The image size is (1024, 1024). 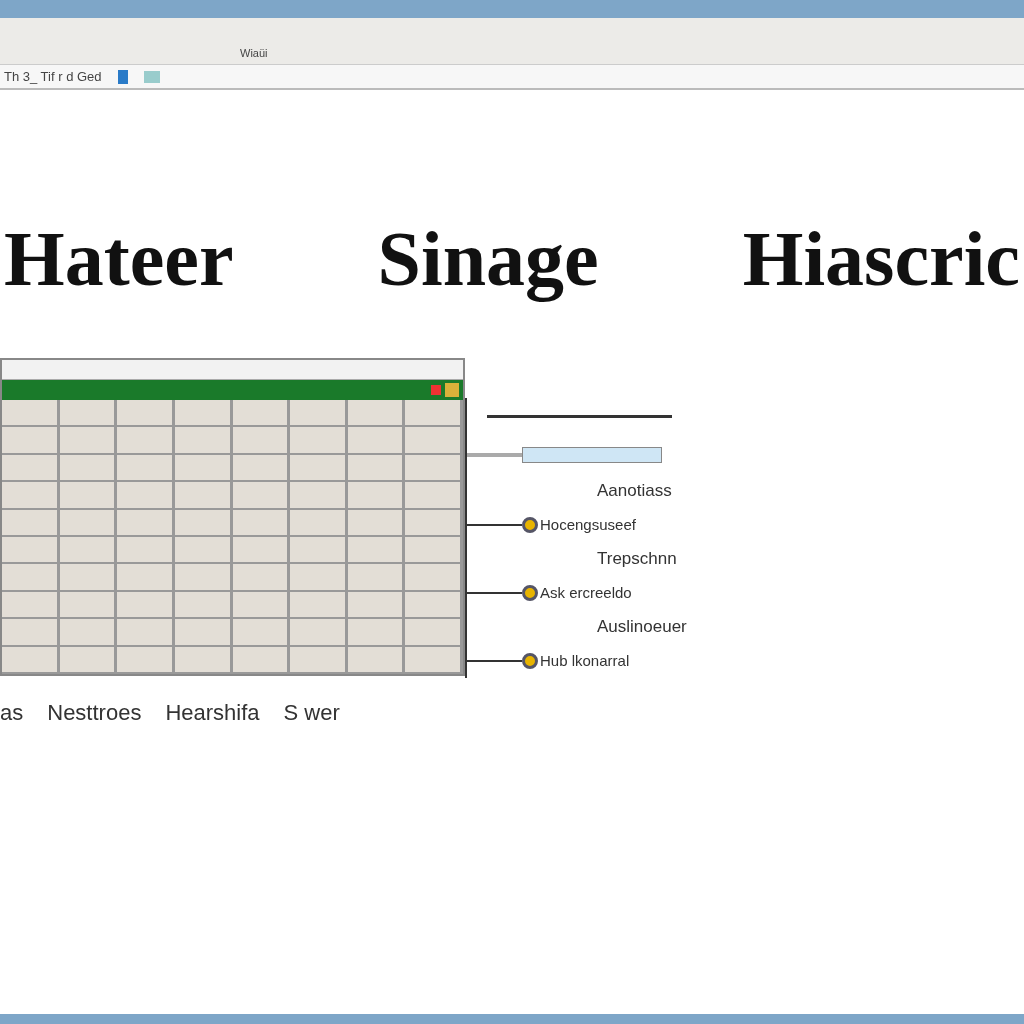 What do you see at coordinates (311, 713) in the screenshot?
I see `caption-word: S wer` at bounding box center [311, 713].